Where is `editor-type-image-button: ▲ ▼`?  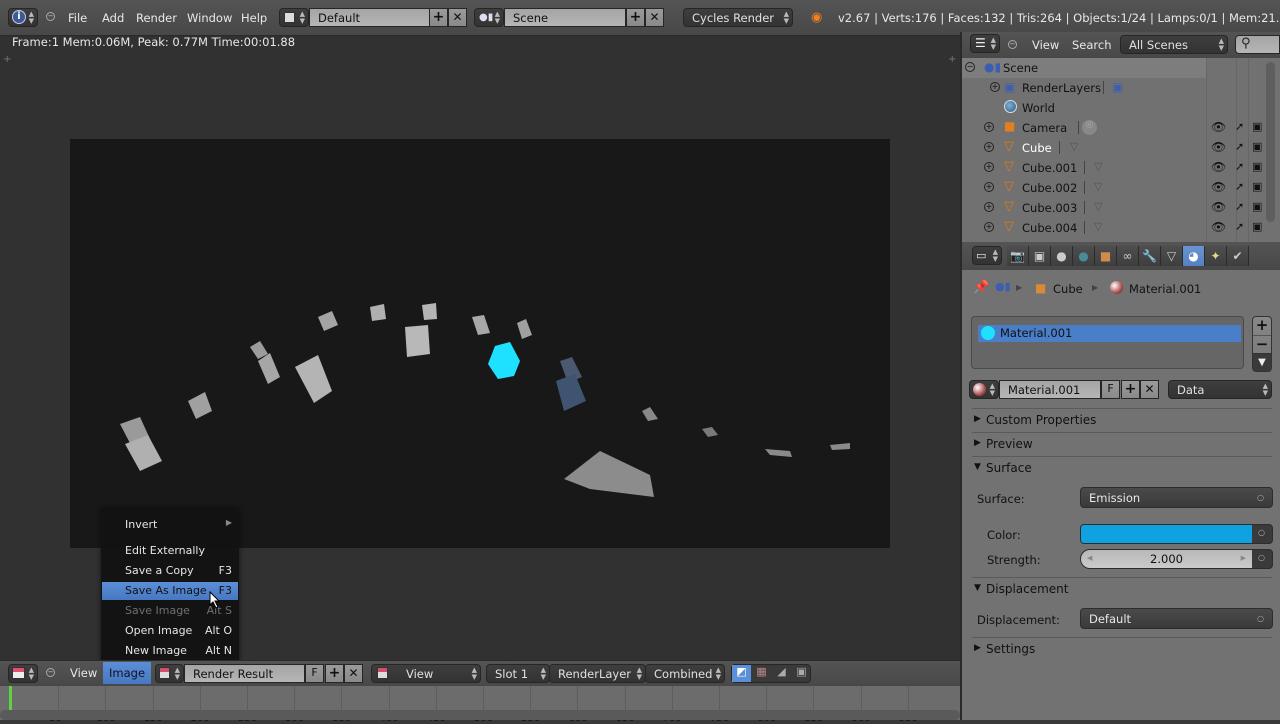 editor-type-image-button: ▲ ▼ is located at coordinates (23, 673).